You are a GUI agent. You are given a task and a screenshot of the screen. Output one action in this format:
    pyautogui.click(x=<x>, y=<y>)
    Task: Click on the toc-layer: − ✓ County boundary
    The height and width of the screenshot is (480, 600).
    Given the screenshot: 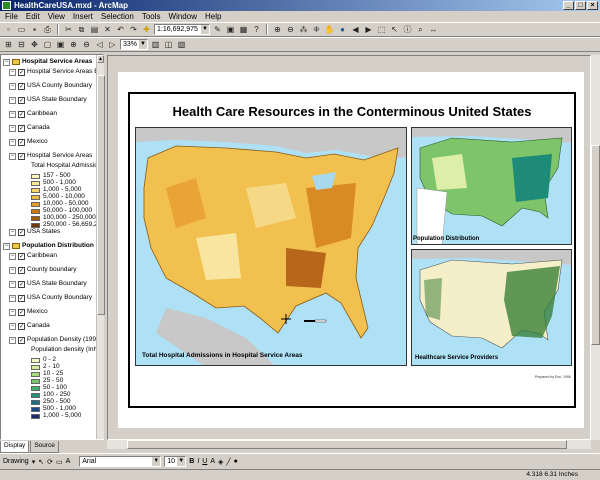 What is the action you would take?
    pyautogui.click(x=43, y=270)
    